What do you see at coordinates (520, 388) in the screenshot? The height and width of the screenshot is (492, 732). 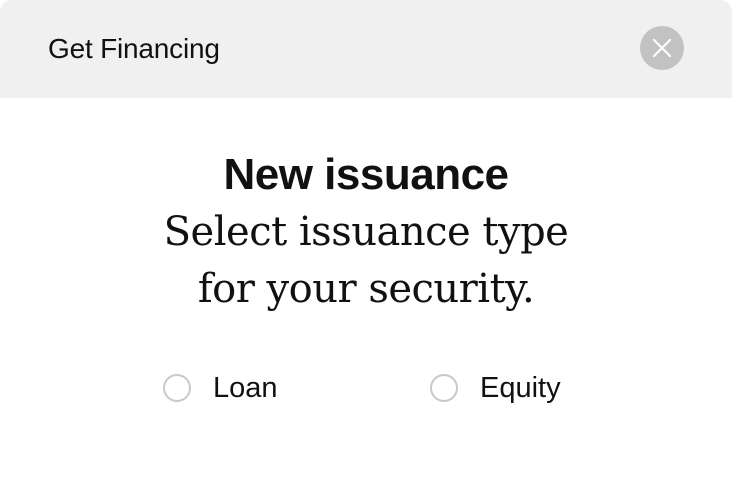 I see `equity-label: Equity` at bounding box center [520, 388].